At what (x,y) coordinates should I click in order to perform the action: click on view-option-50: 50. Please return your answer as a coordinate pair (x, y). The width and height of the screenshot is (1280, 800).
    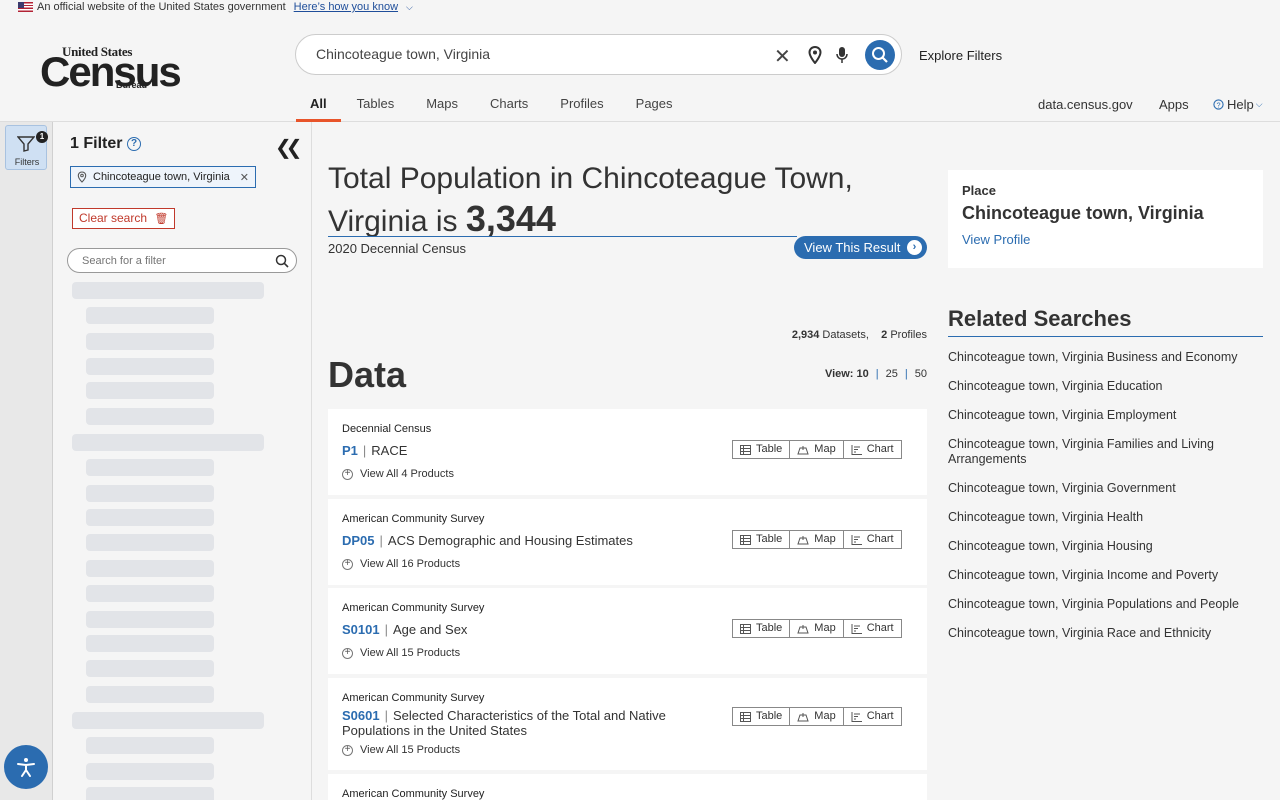
    Looking at the image, I should click on (921, 374).